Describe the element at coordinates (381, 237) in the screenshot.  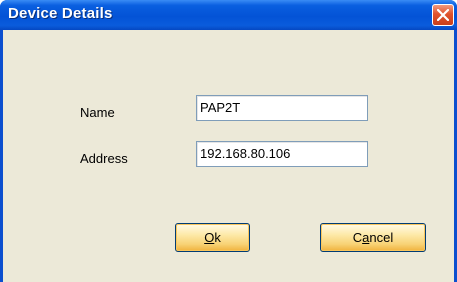
I see `cancel-label-rest: ncel` at that location.